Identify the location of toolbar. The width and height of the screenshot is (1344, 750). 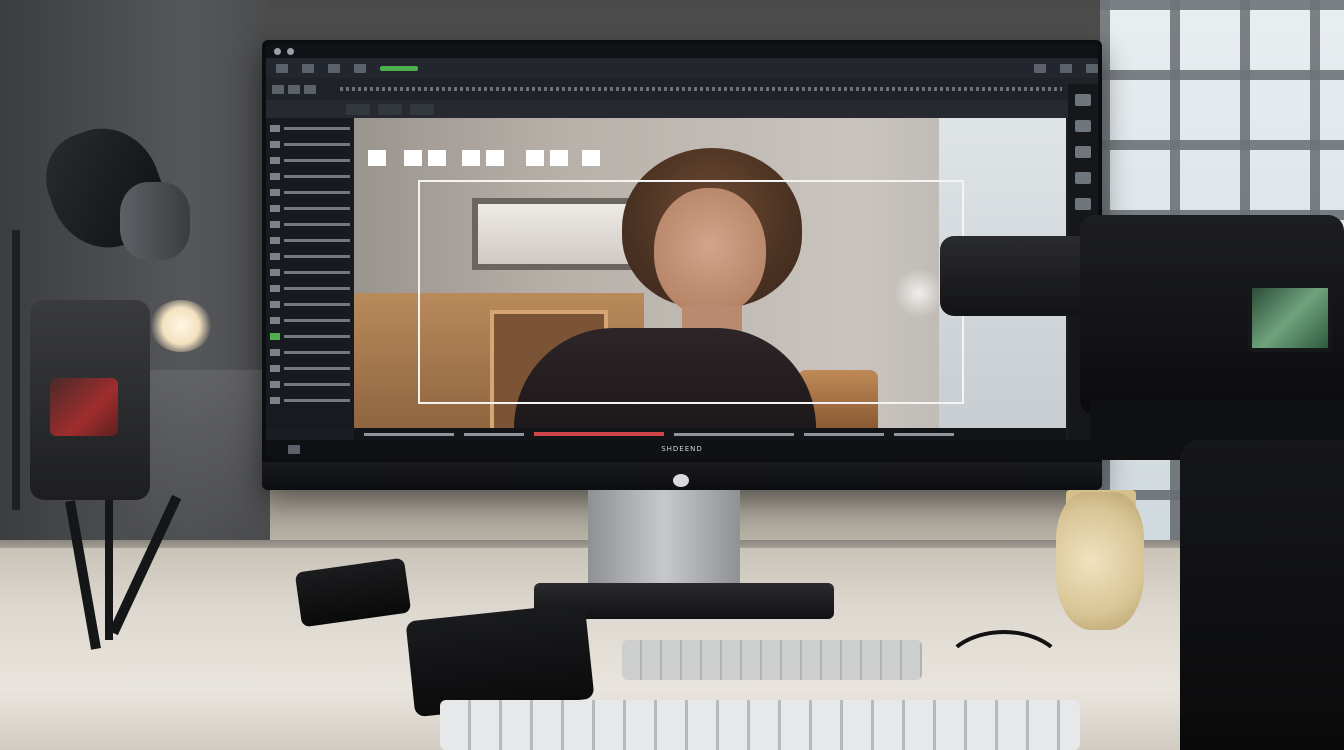
(682, 89).